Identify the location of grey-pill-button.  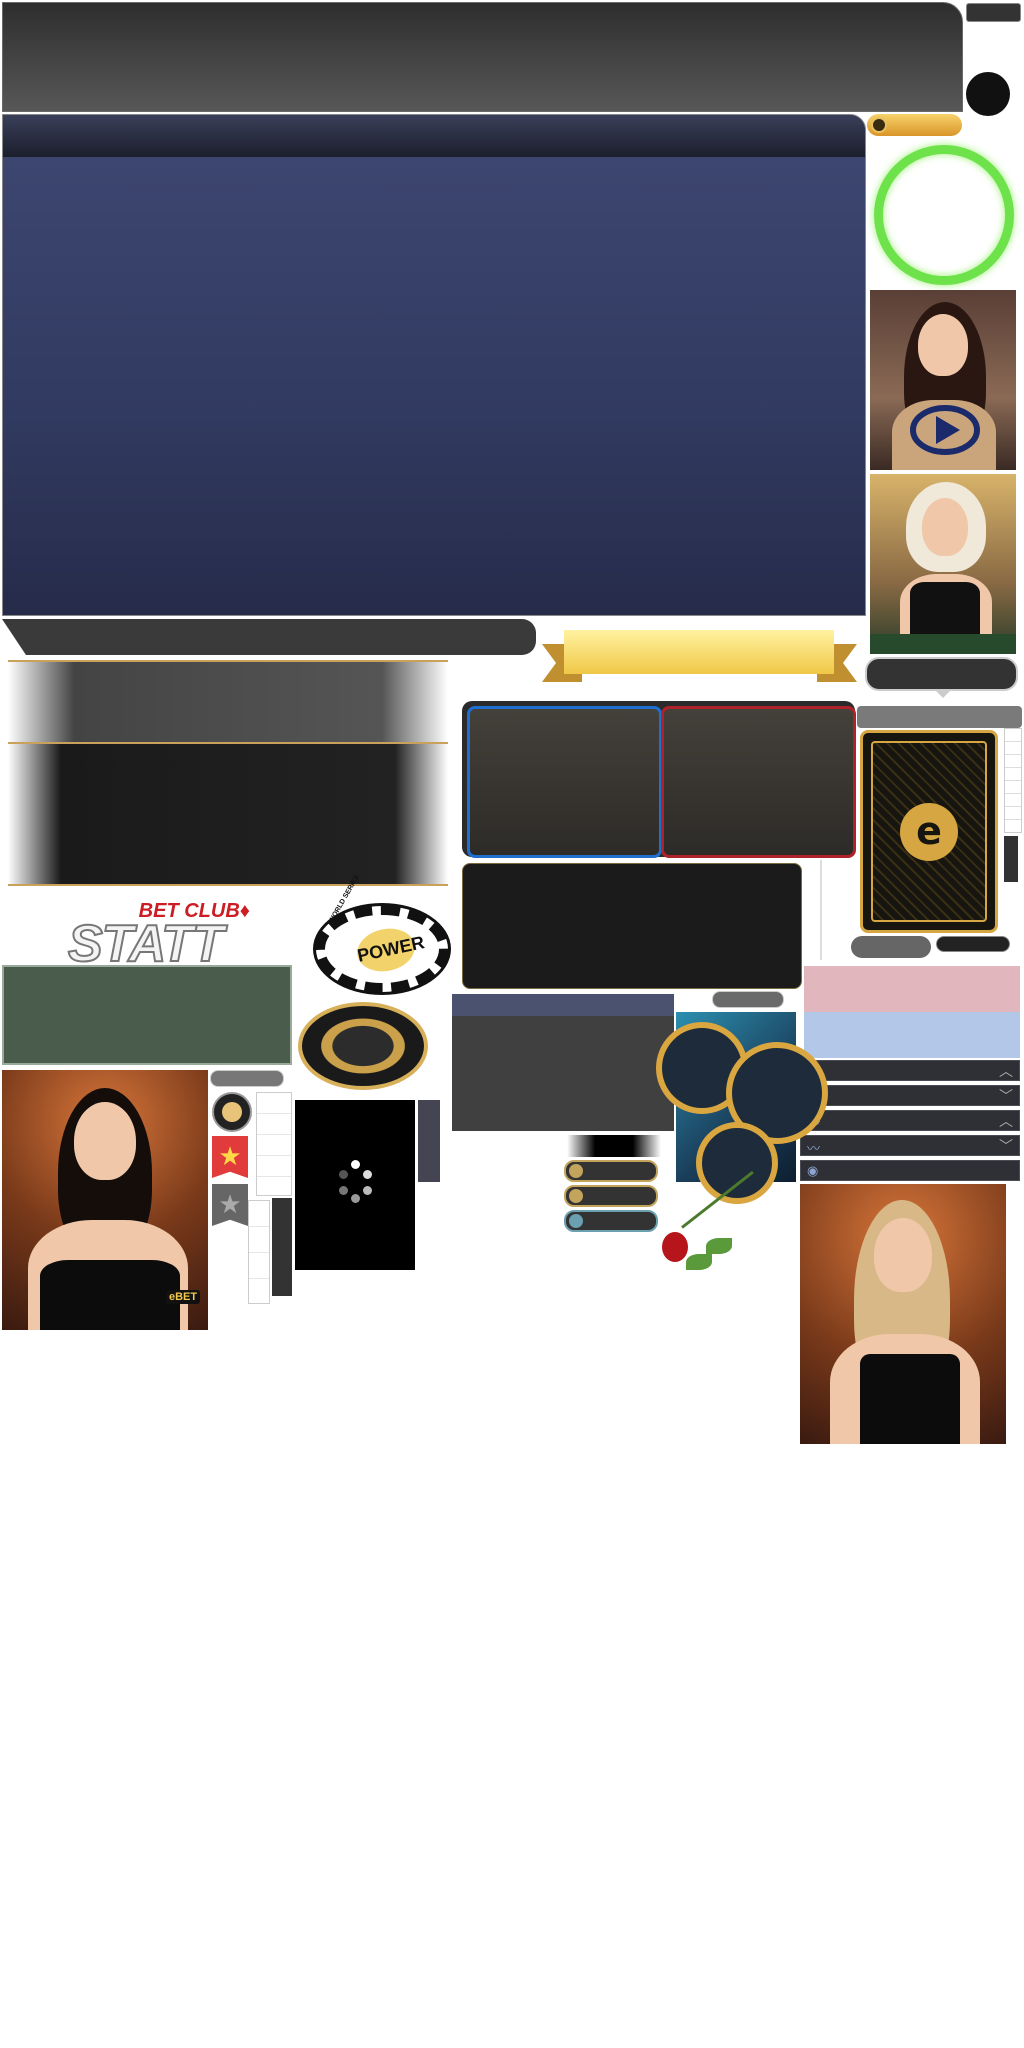
(891, 947).